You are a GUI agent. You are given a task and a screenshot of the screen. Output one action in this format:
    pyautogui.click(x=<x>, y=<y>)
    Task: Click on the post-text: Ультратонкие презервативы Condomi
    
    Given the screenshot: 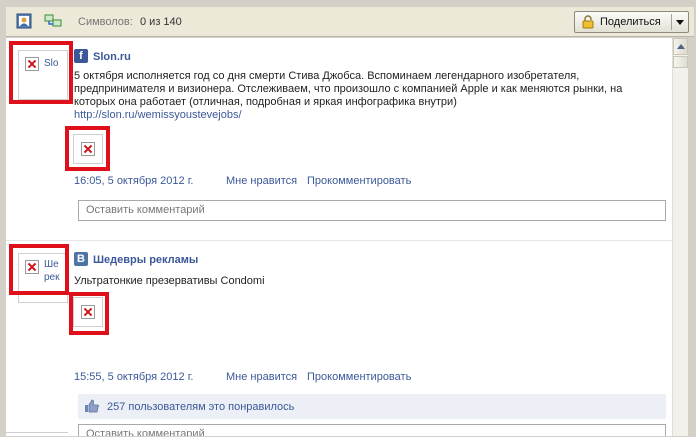 What is the action you would take?
    pyautogui.click(x=169, y=281)
    